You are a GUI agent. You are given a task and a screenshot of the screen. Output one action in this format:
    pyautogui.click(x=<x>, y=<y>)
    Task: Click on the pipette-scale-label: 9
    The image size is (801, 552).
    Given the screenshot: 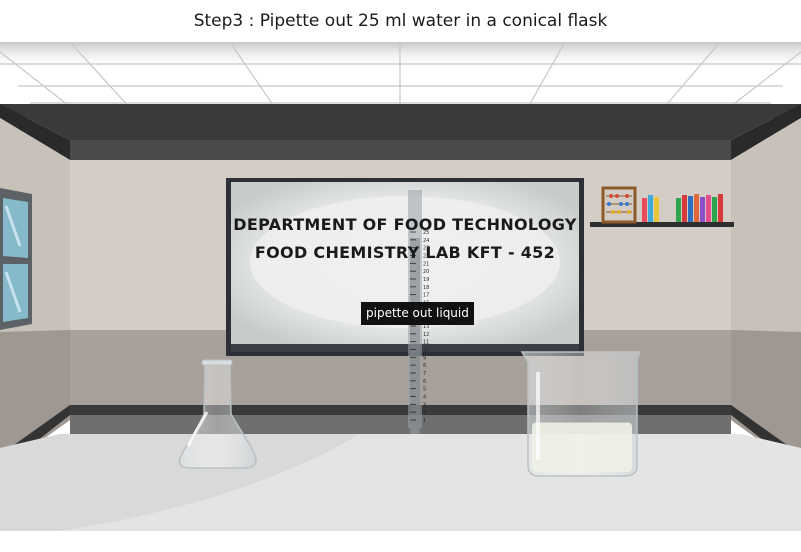 What is the action you would take?
    pyautogui.click(x=424, y=358)
    